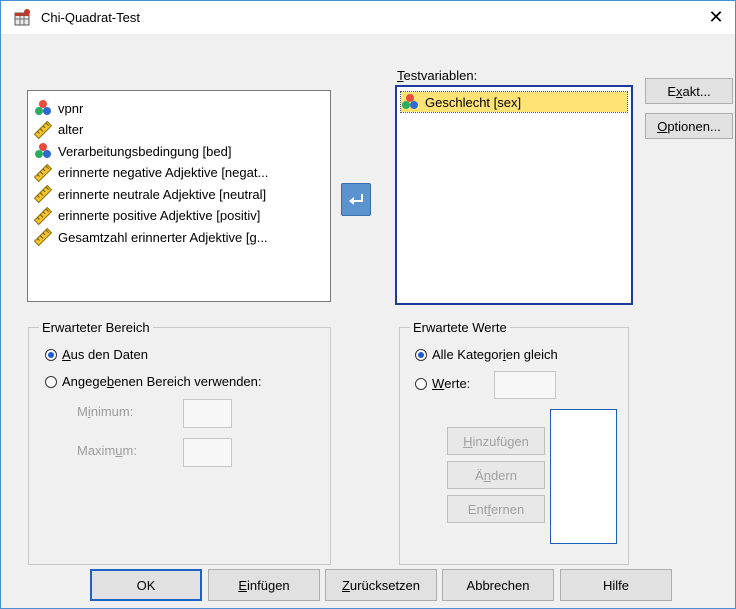 The image size is (736, 609). I want to click on list-item-label: alter, so click(71, 129).